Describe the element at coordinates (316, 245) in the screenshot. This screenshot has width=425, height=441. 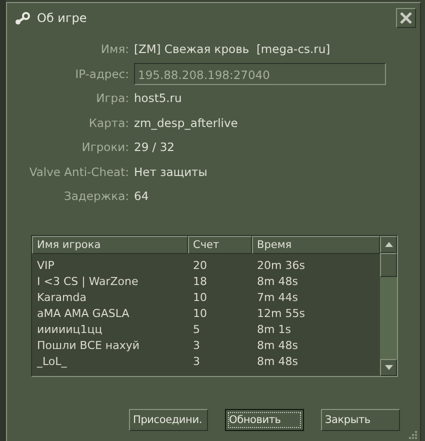
I see `column-header: Время` at that location.